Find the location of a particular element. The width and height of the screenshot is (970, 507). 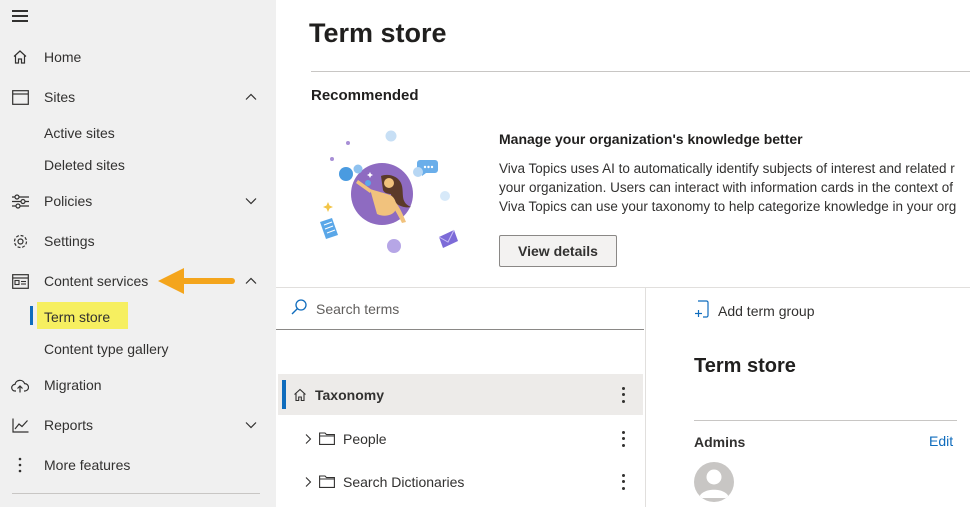

nav-item-policies: Policies is located at coordinates (138, 201).